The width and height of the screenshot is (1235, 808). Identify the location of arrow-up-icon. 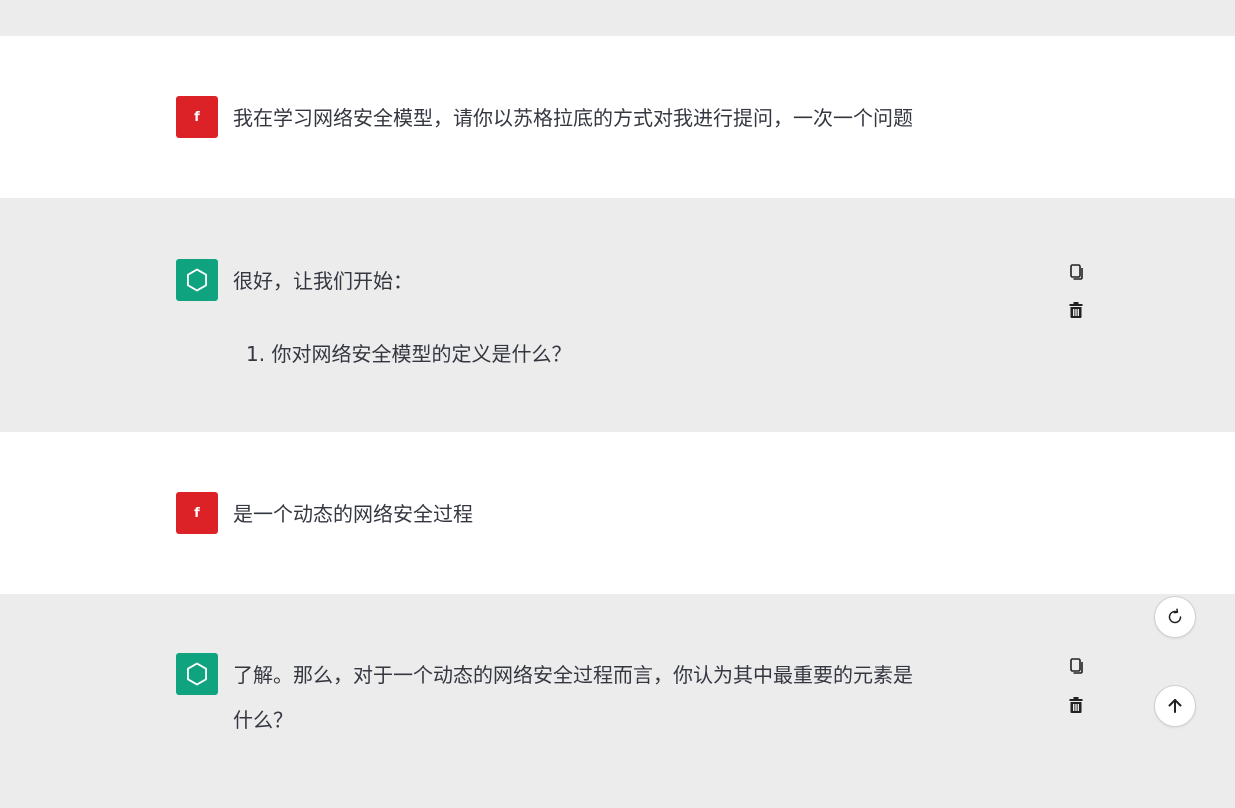
(1175, 706).